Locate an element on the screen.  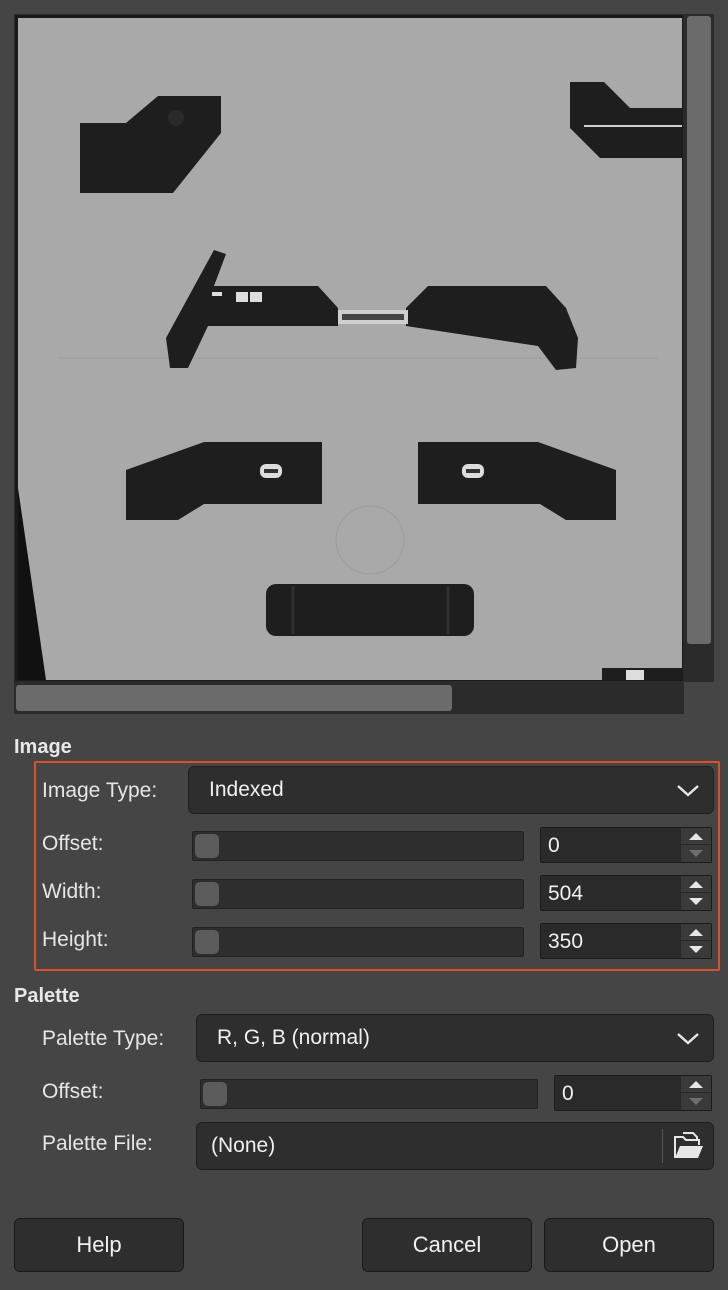
image-height-slider is located at coordinates (358, 942).